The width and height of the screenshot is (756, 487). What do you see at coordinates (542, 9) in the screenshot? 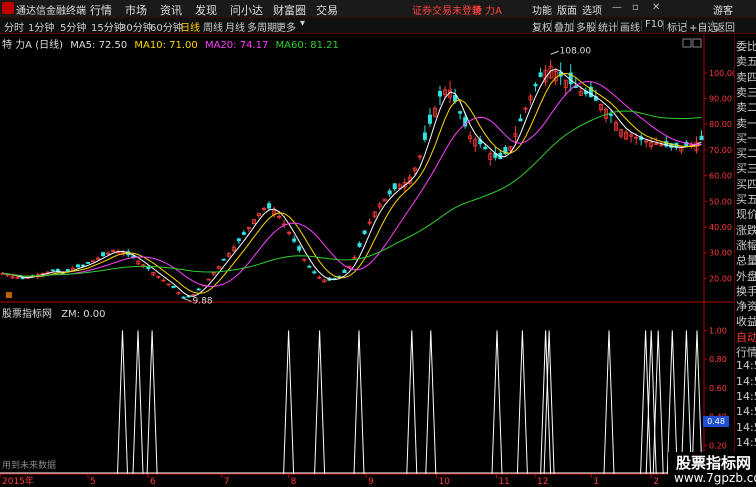
I see `menu-function: 功能` at bounding box center [542, 9].